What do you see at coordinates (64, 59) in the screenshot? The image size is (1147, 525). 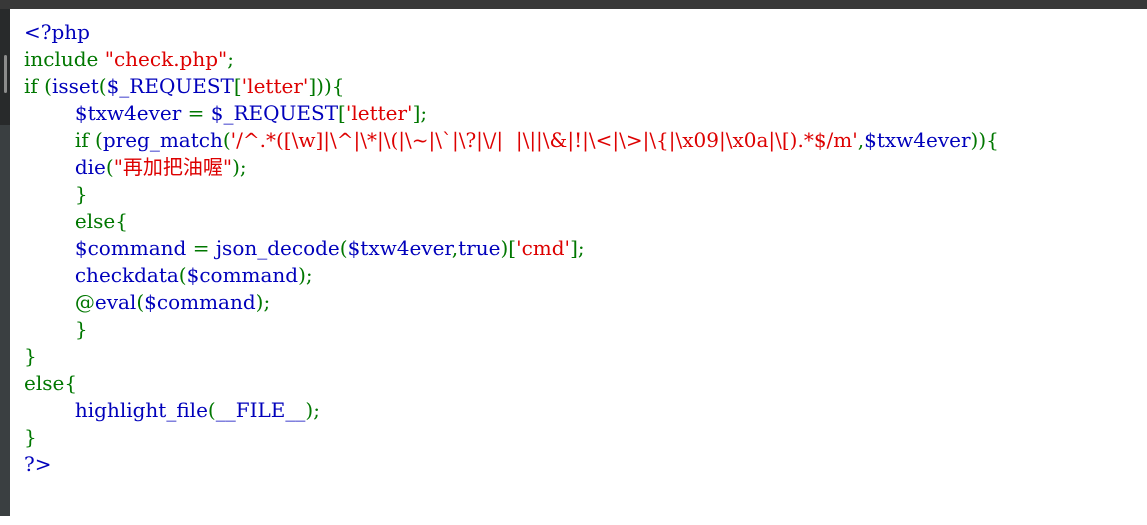 I see `token-keyword: include` at bounding box center [64, 59].